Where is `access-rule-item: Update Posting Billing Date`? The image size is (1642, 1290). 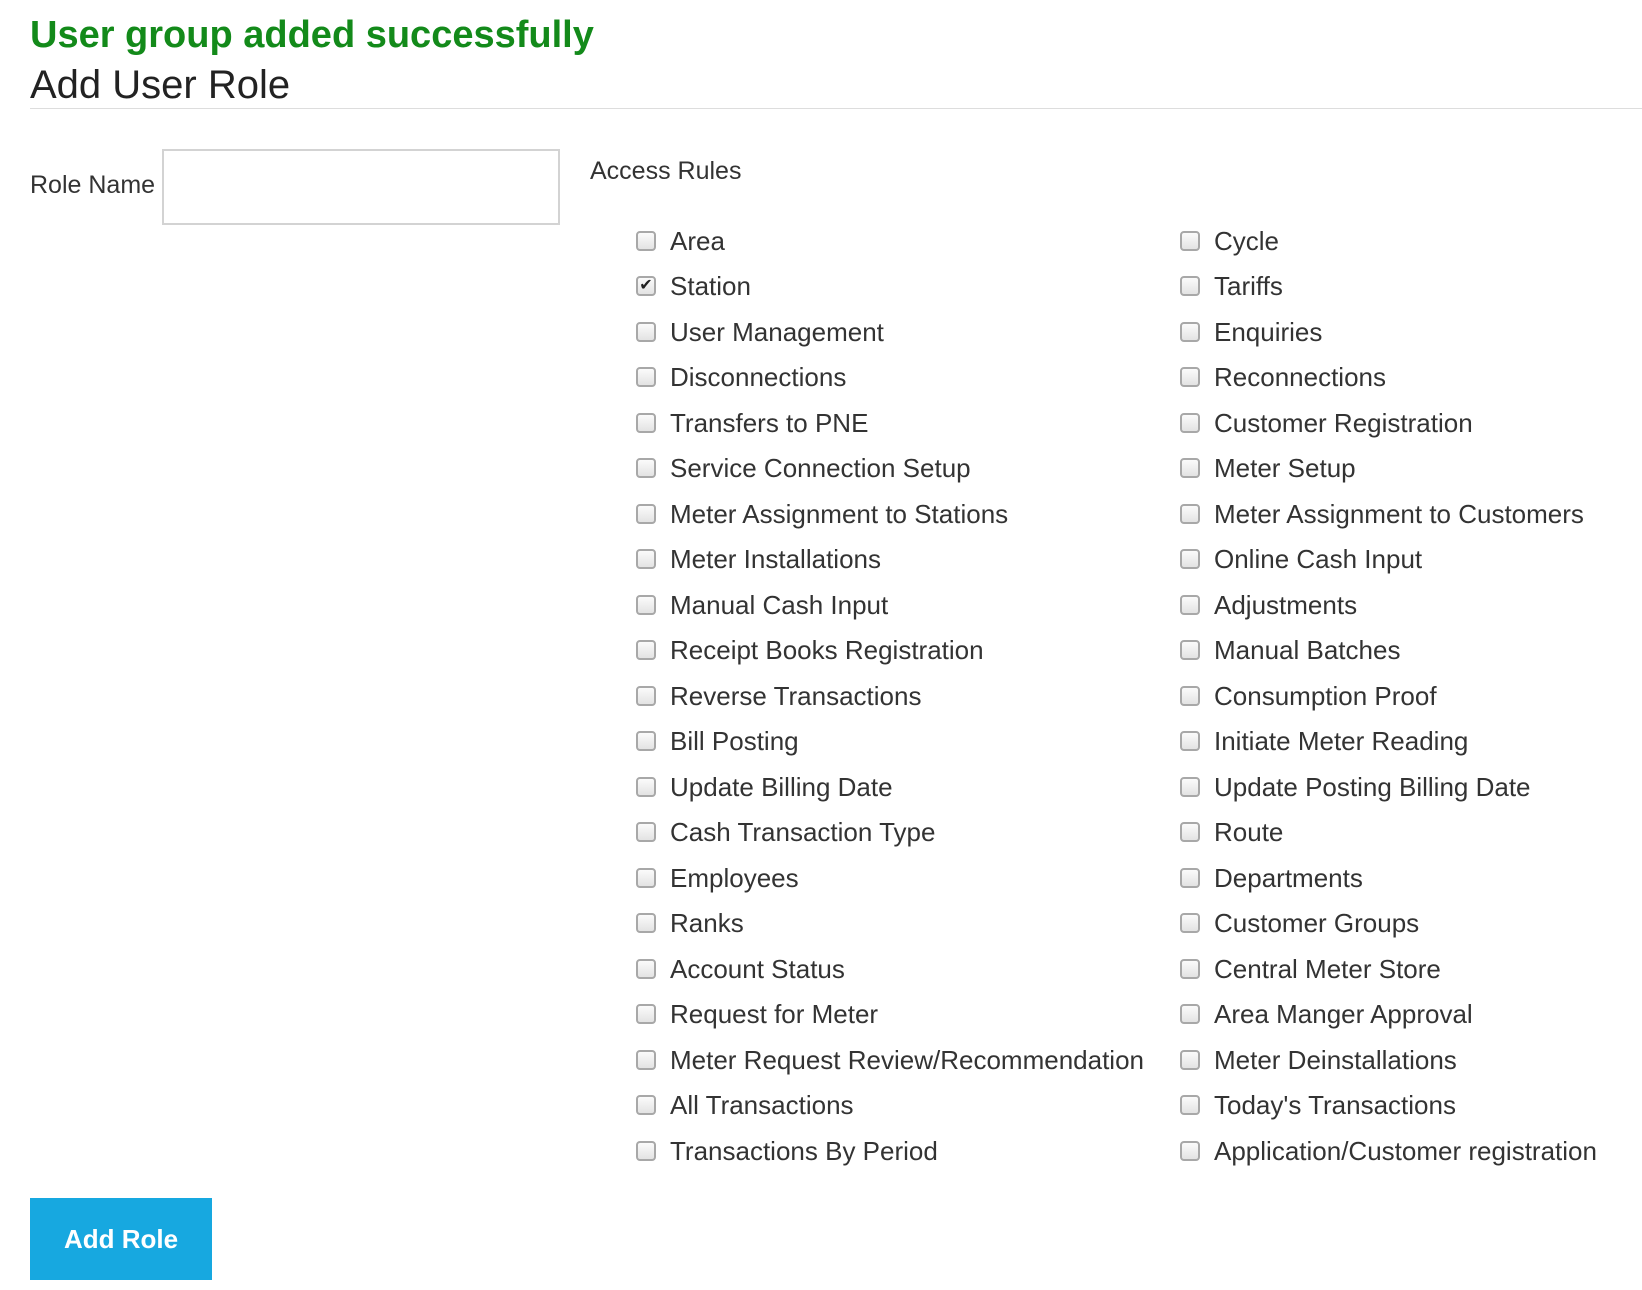 access-rule-item: Update Posting Billing Date is located at coordinates (1400, 787).